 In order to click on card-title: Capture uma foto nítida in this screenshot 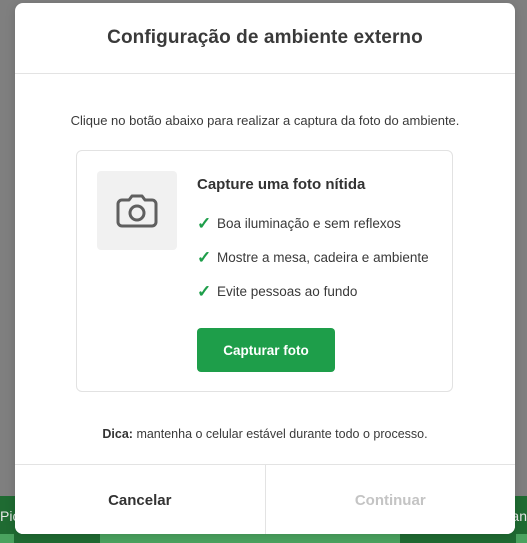, I will do `click(281, 184)`.